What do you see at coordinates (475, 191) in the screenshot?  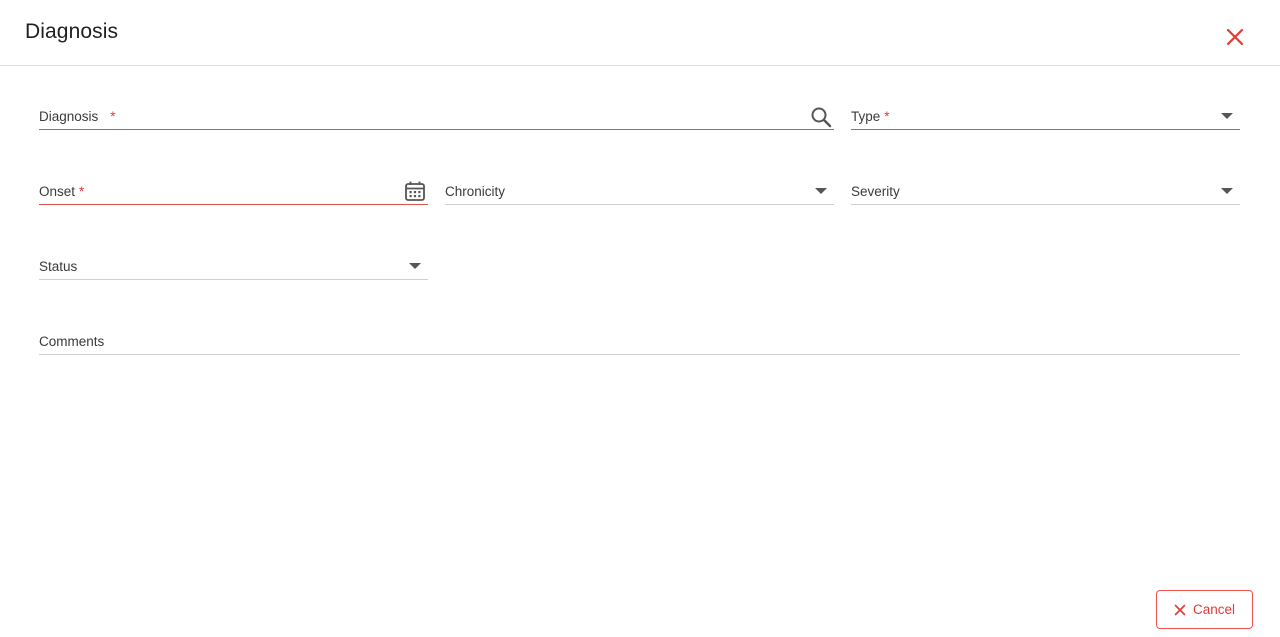 I see `chronicity-label: Chronicity` at bounding box center [475, 191].